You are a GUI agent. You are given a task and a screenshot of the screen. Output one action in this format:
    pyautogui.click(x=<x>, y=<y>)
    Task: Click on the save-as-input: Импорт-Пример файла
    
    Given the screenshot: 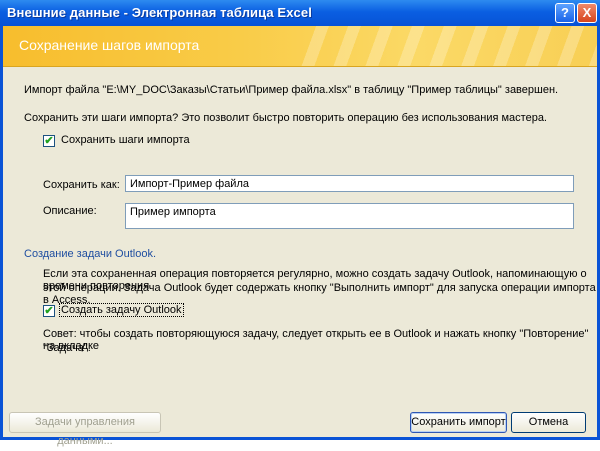 What is the action you would take?
    pyautogui.click(x=349, y=183)
    